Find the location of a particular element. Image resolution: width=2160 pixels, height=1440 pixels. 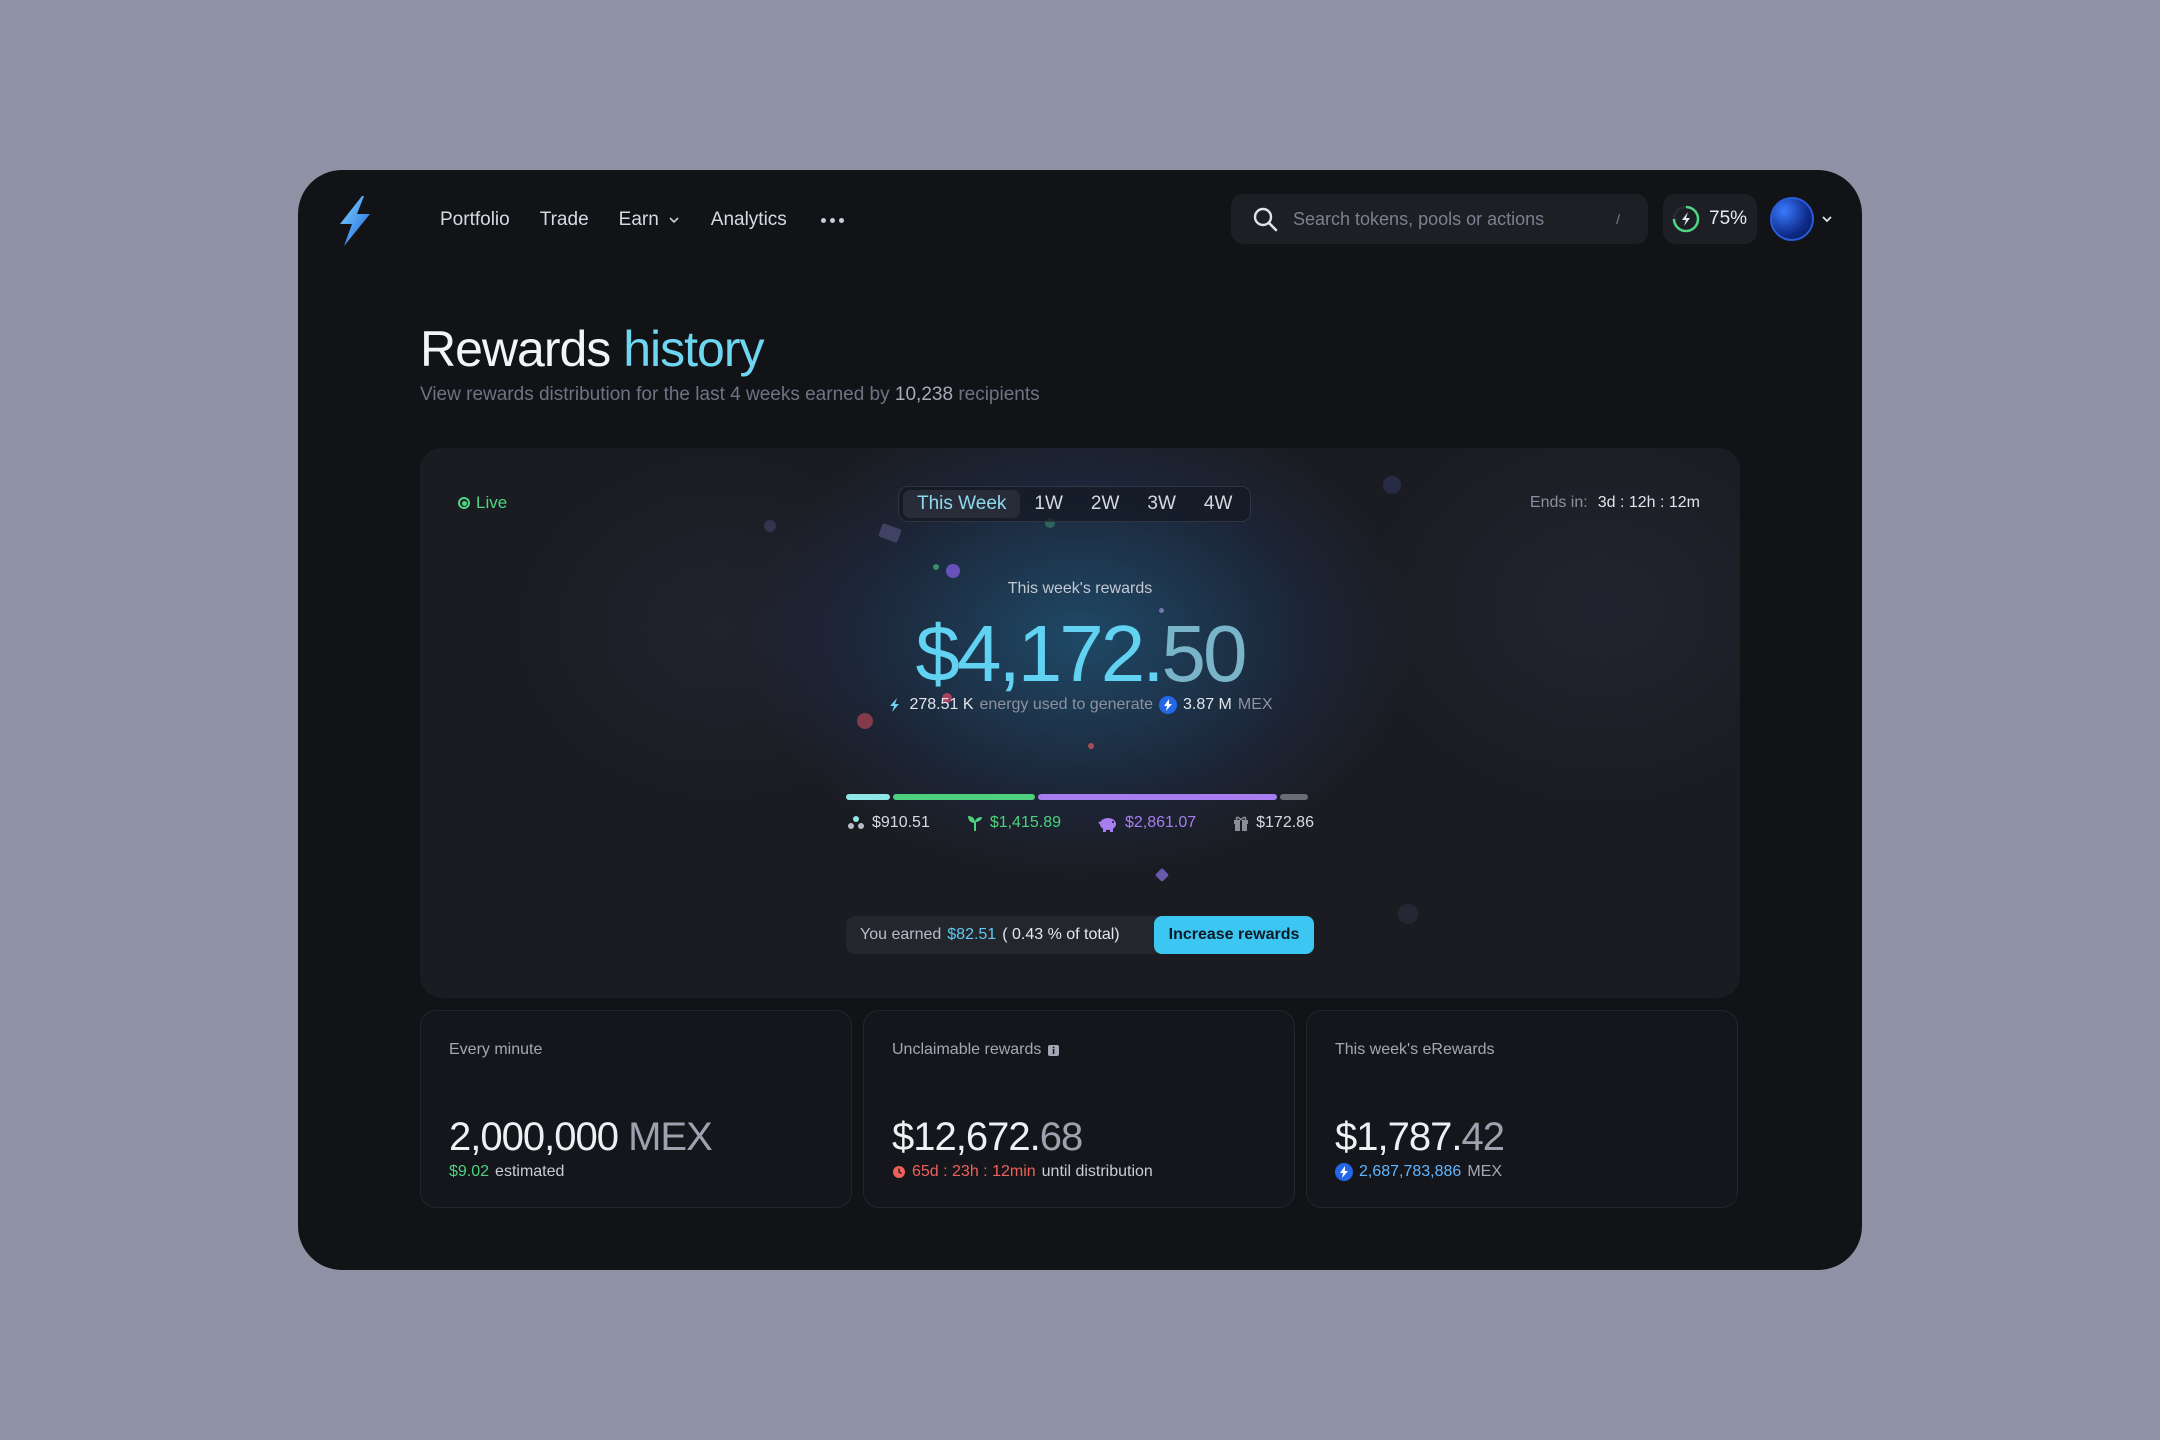

tab-4w: 4W is located at coordinates (1218, 504).